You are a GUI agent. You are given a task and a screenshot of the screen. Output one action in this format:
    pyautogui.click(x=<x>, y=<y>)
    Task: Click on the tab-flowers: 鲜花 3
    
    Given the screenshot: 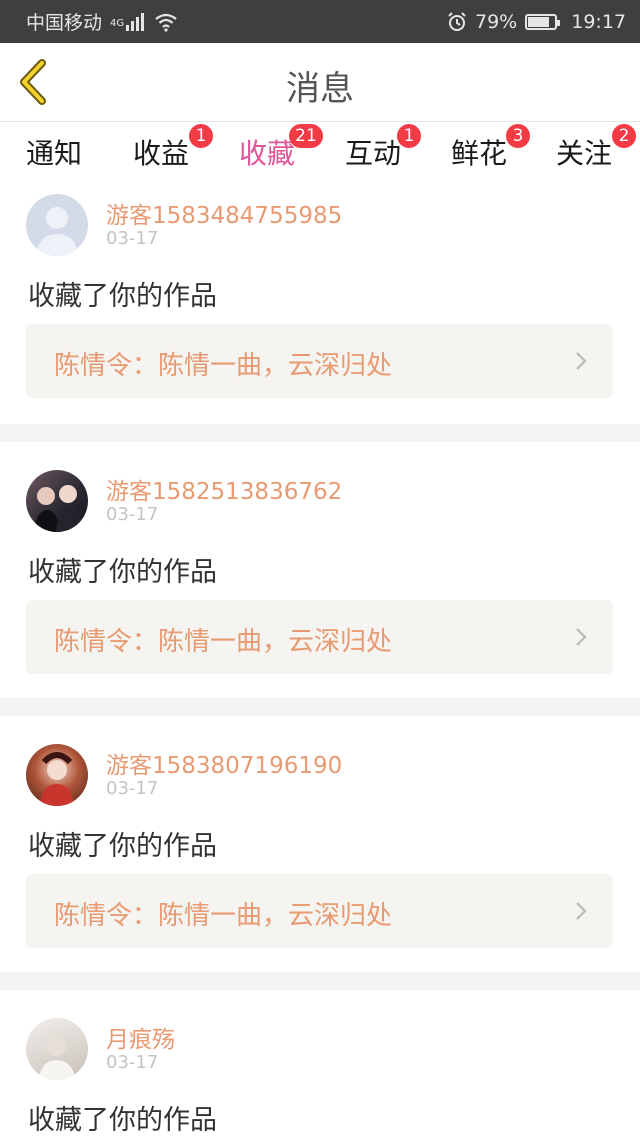 What is the action you would take?
    pyautogui.click(x=490, y=148)
    